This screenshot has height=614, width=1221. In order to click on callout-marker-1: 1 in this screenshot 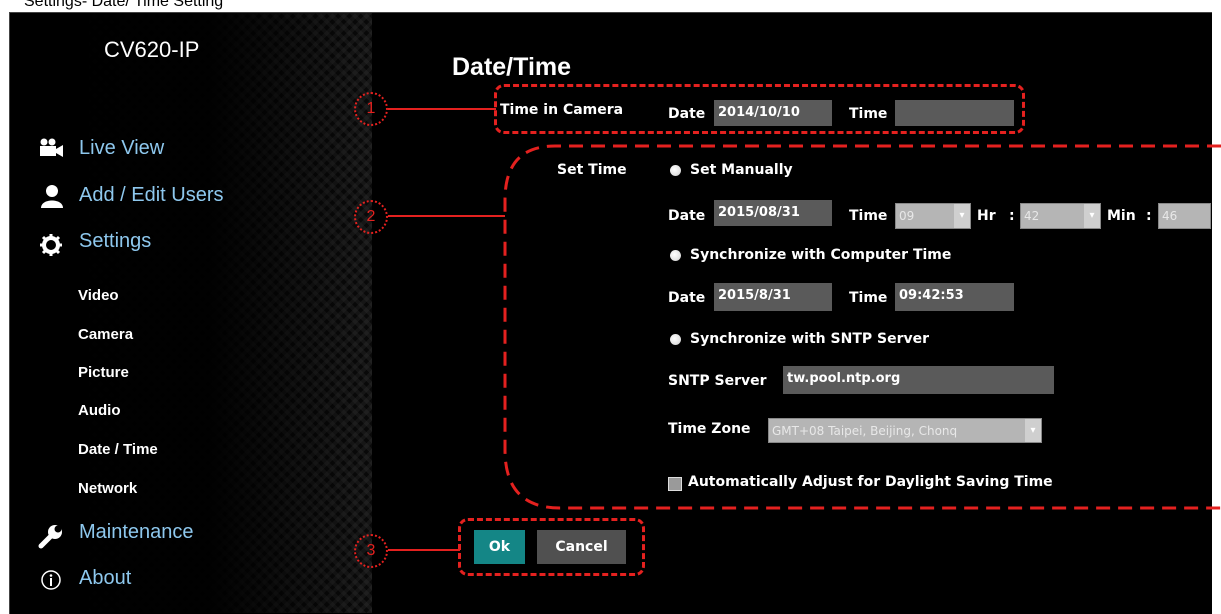, I will do `click(371, 109)`.